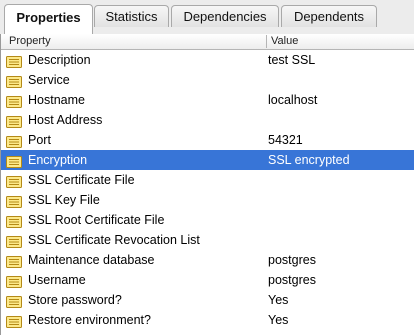 This screenshot has width=414, height=335. I want to click on list-item: Hostname localhost, so click(207, 100).